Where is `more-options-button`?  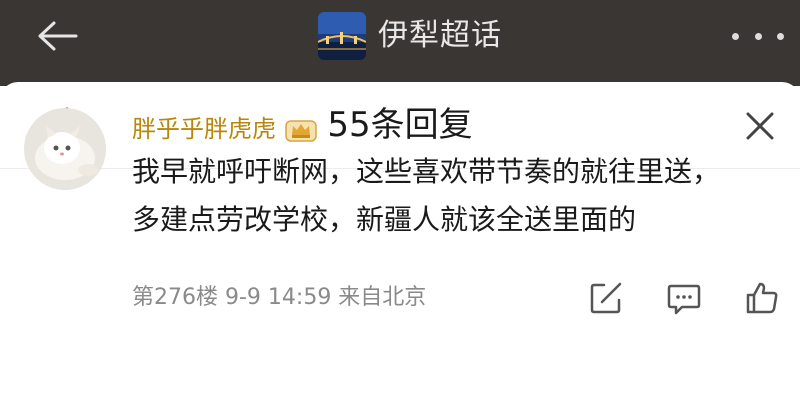
more-options-button is located at coordinates (758, 36).